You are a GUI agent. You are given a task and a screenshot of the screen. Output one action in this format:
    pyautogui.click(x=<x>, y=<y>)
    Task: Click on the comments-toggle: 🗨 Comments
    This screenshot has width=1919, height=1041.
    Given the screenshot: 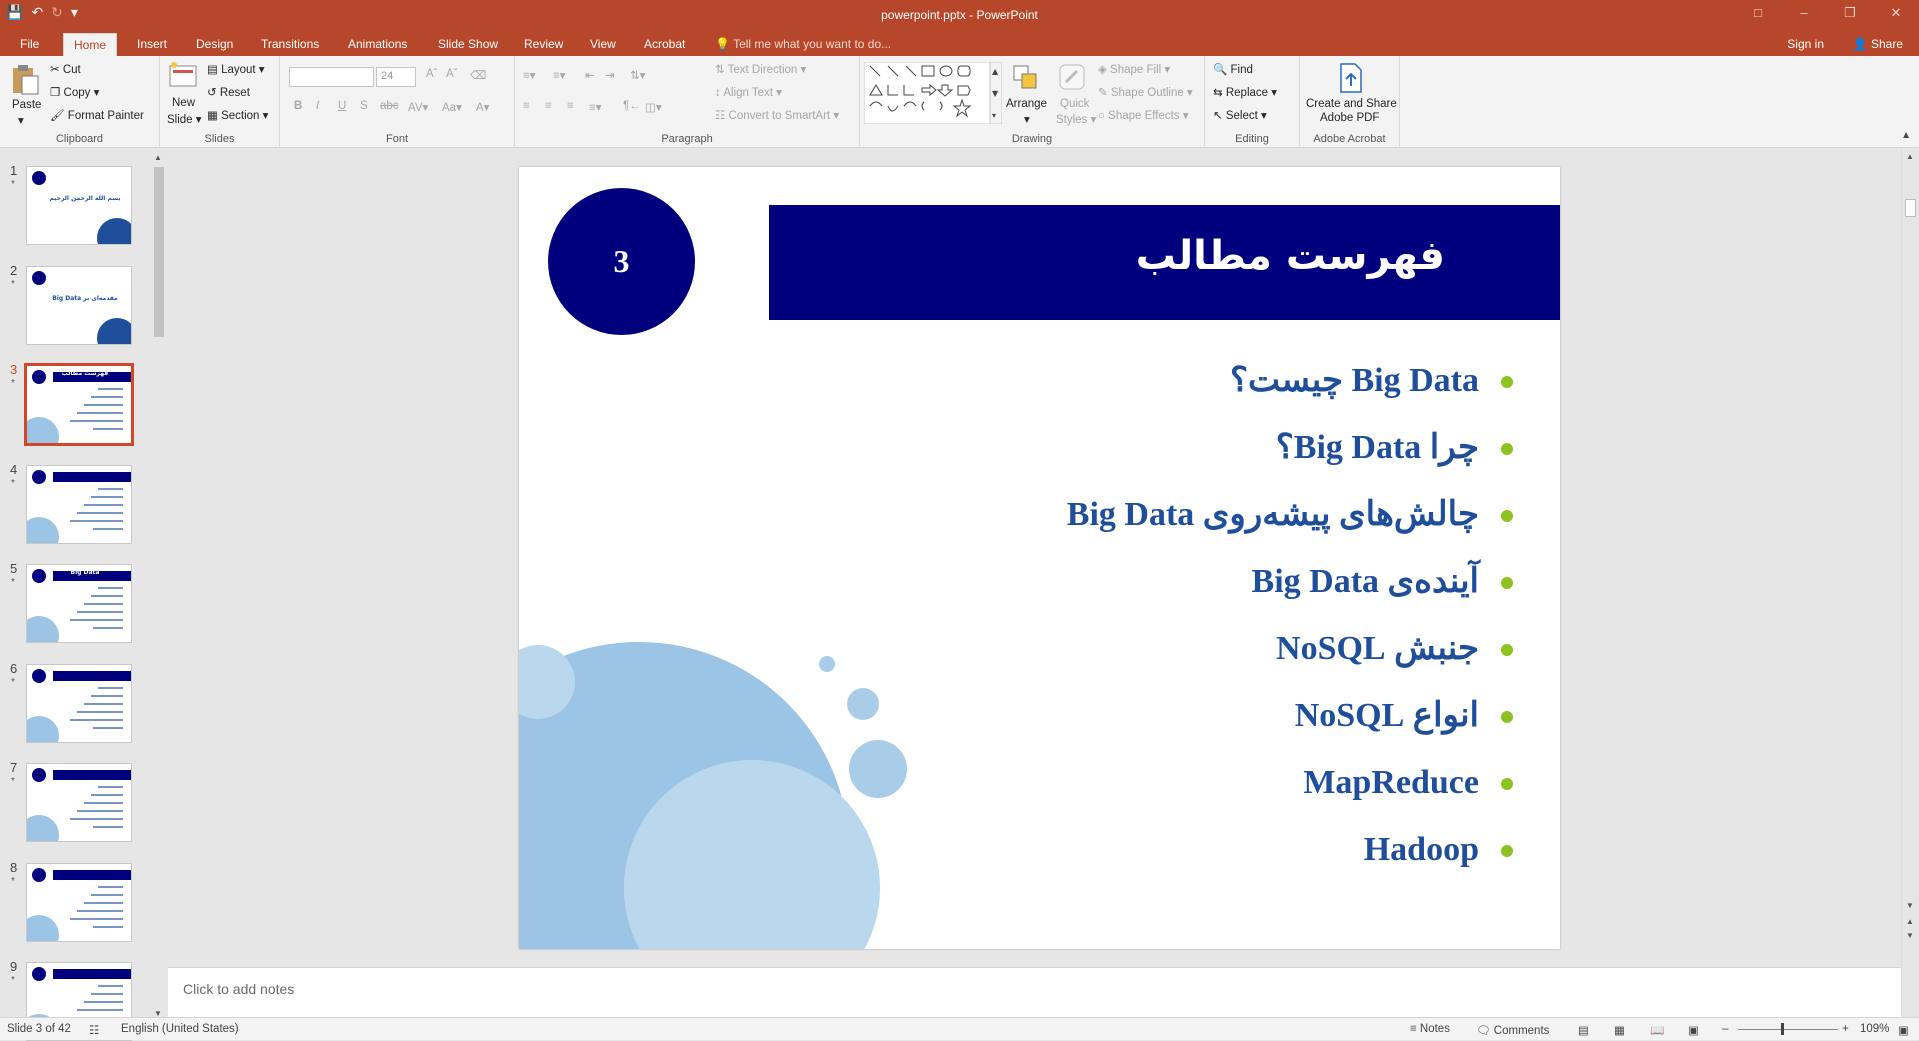 What is the action you would take?
    pyautogui.click(x=1512, y=1030)
    